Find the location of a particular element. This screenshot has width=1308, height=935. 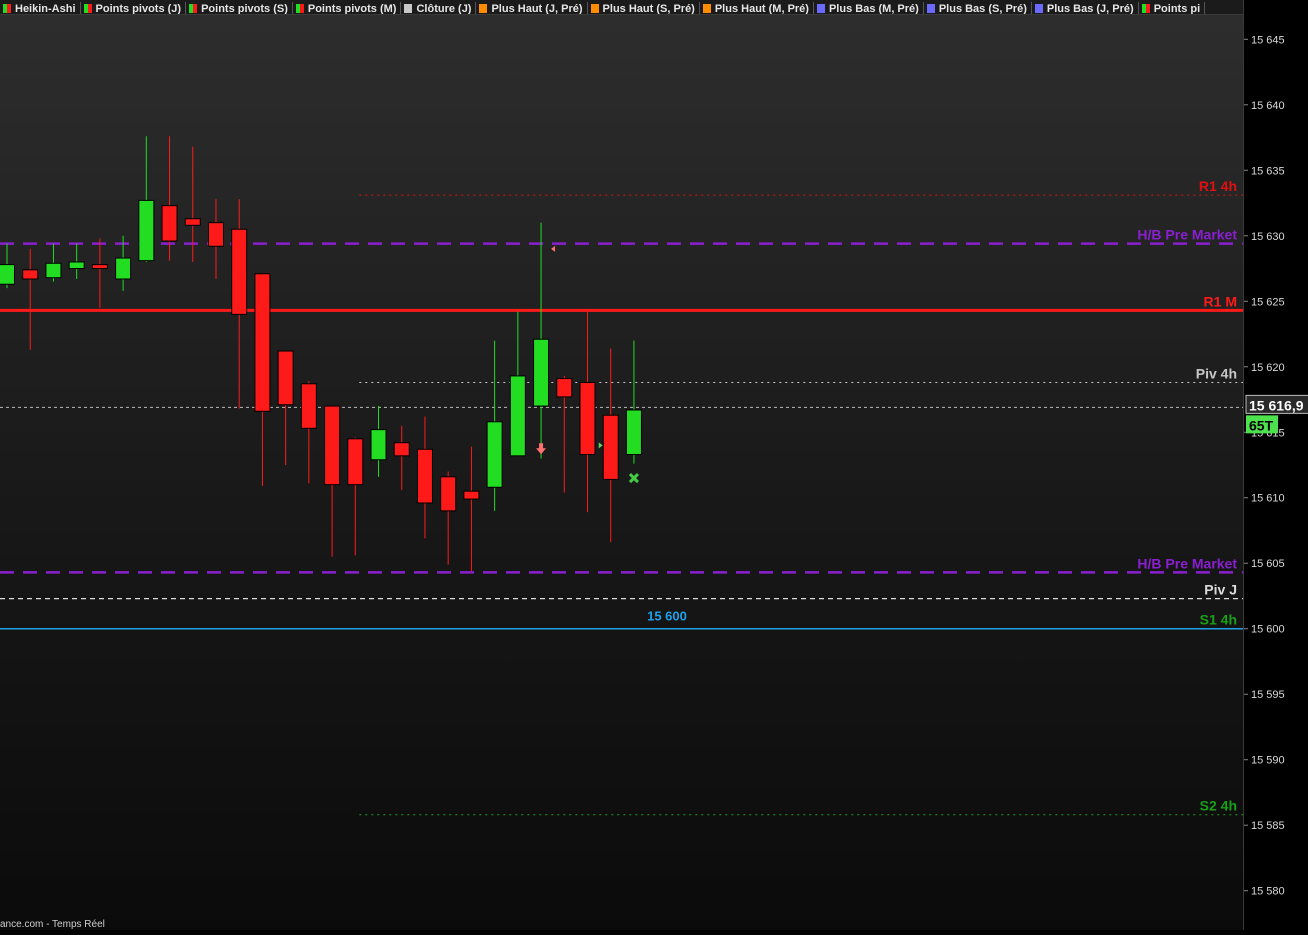

y-axis-tick-label: 15 635 is located at coordinates (1268, 171).